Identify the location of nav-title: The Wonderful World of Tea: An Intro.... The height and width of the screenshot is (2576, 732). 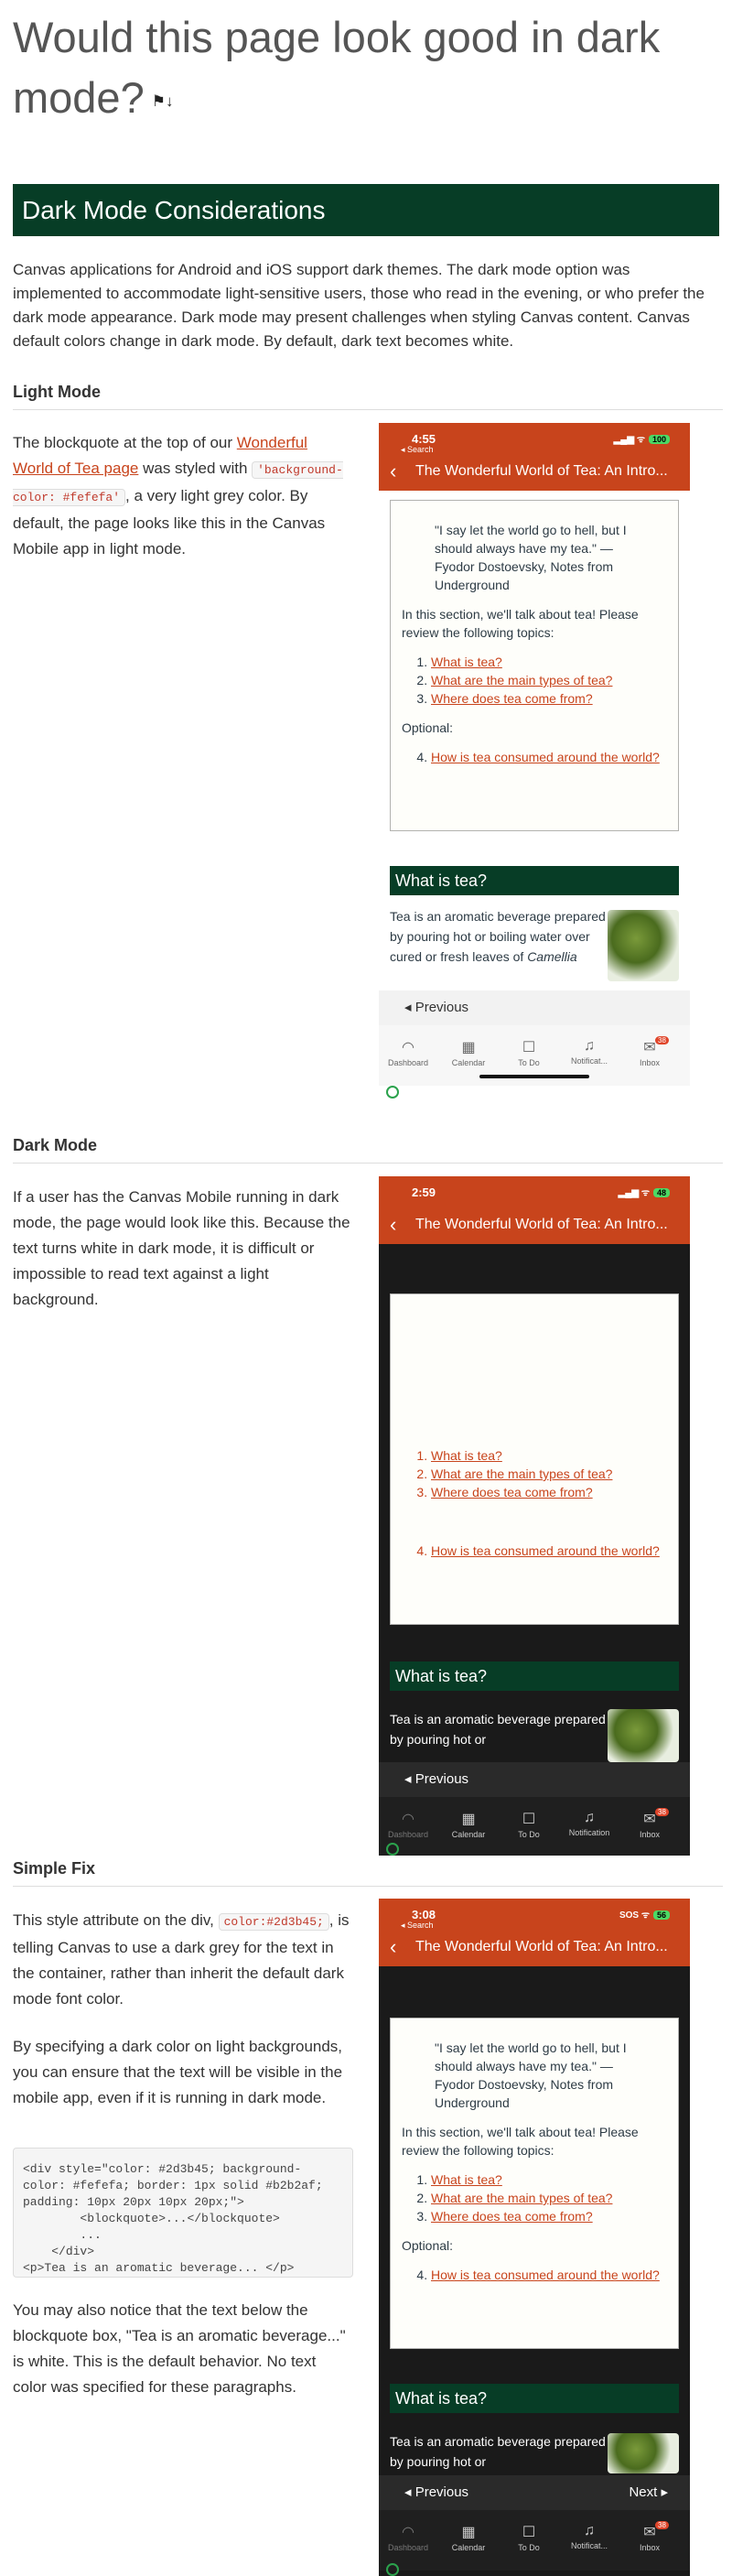
(542, 471).